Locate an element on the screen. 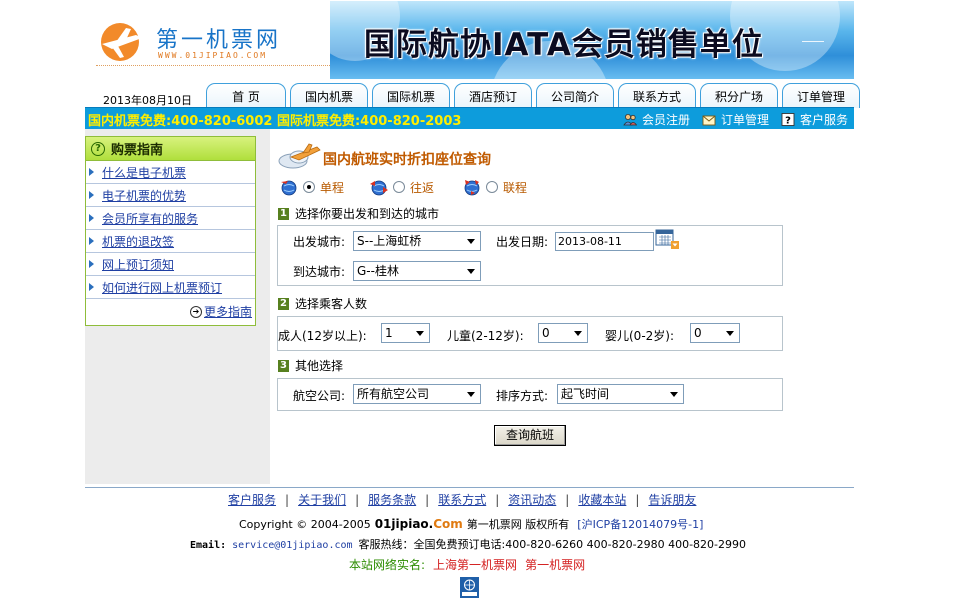 This screenshot has width=963, height=606. guide-item: 网上预订须知 is located at coordinates (170, 264).